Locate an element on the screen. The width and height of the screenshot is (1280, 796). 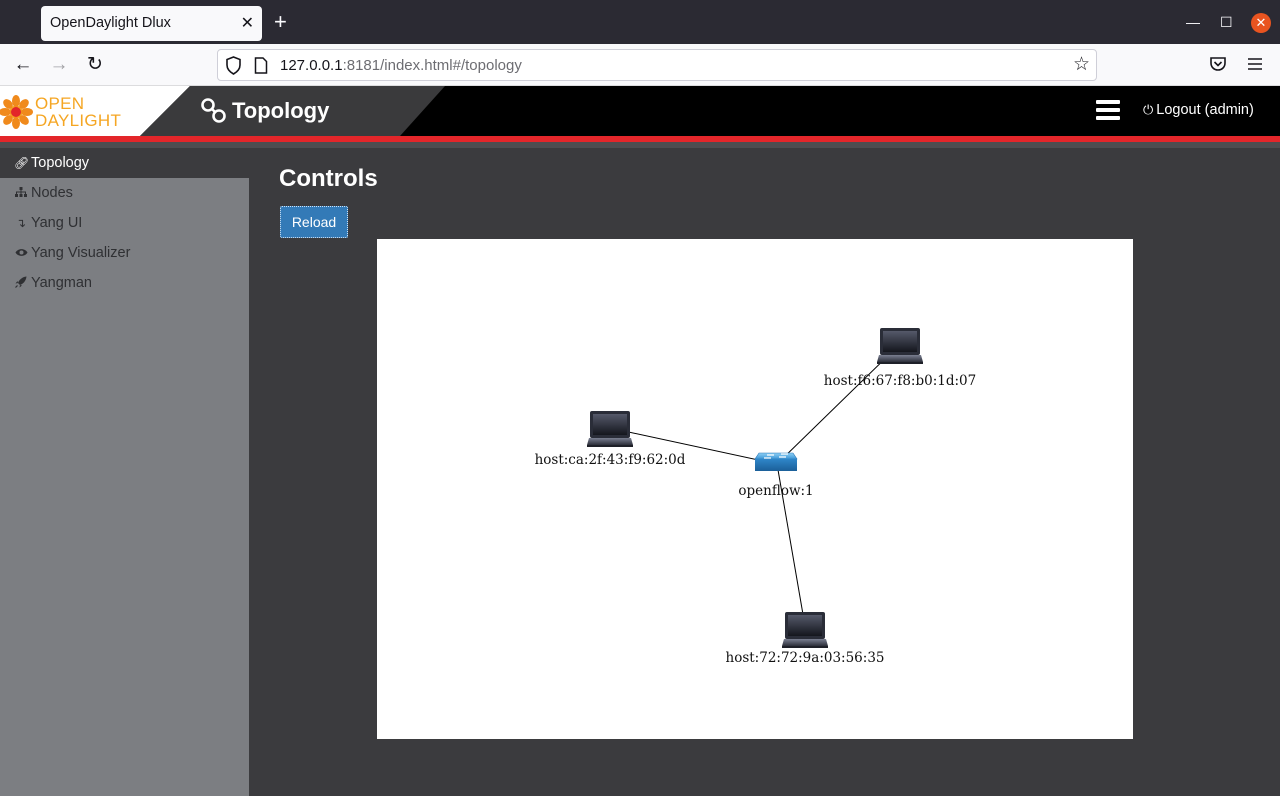
link-line is located at coordinates (837, 405).